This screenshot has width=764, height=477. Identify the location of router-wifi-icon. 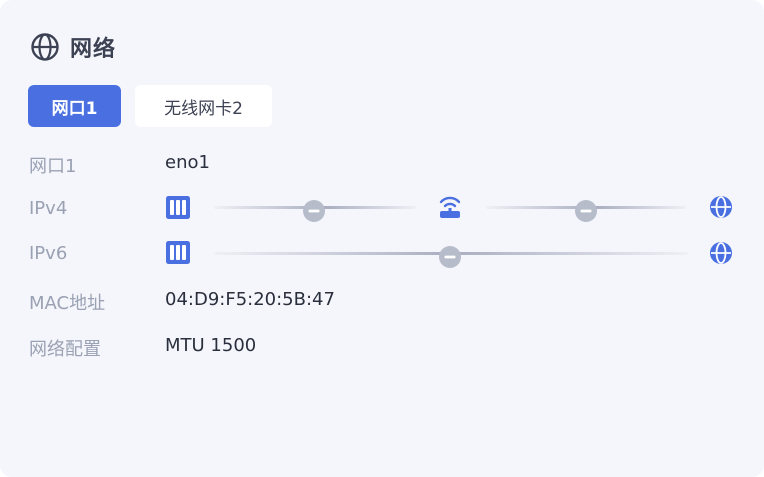
(450, 207).